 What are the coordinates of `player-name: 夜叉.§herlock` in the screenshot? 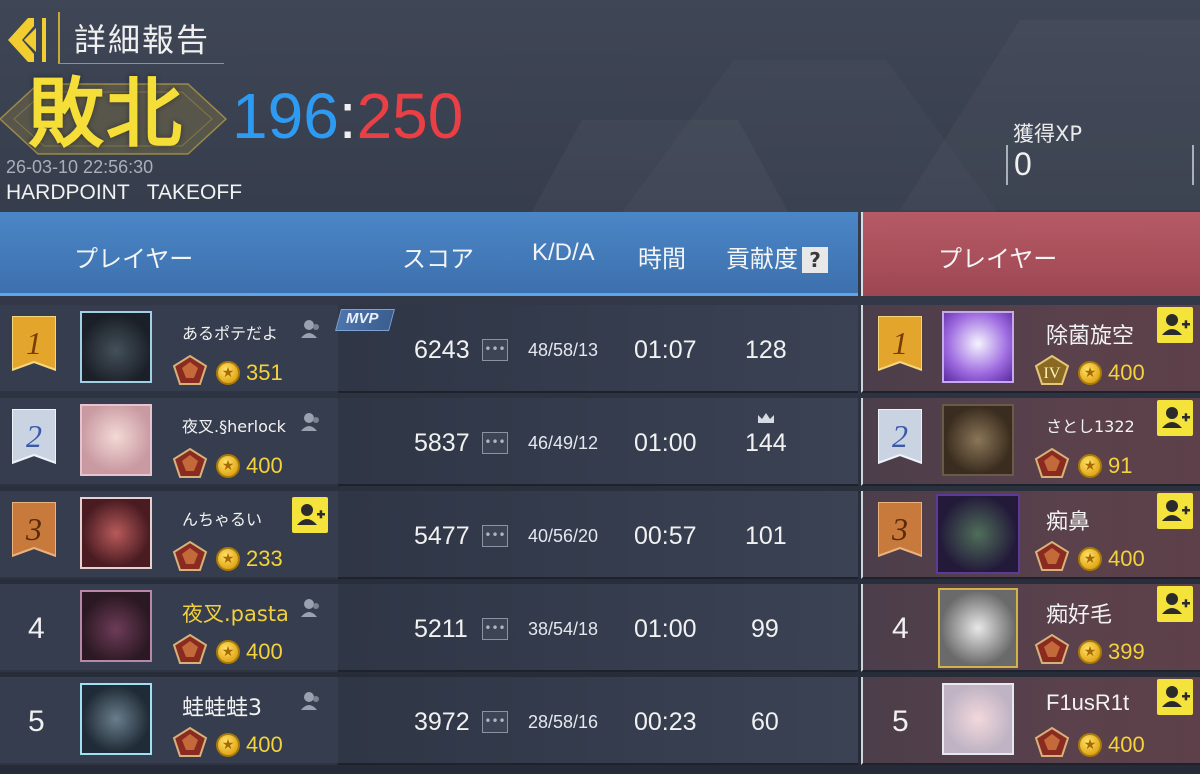 It's located at (234, 426).